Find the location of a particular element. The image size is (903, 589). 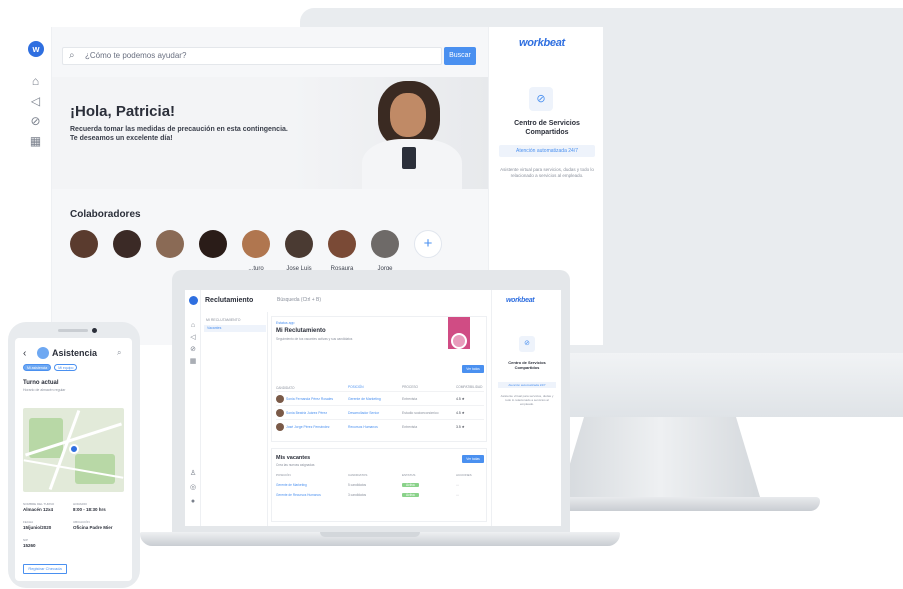

field-label: UBICACIÓN is located at coordinates (81, 522).